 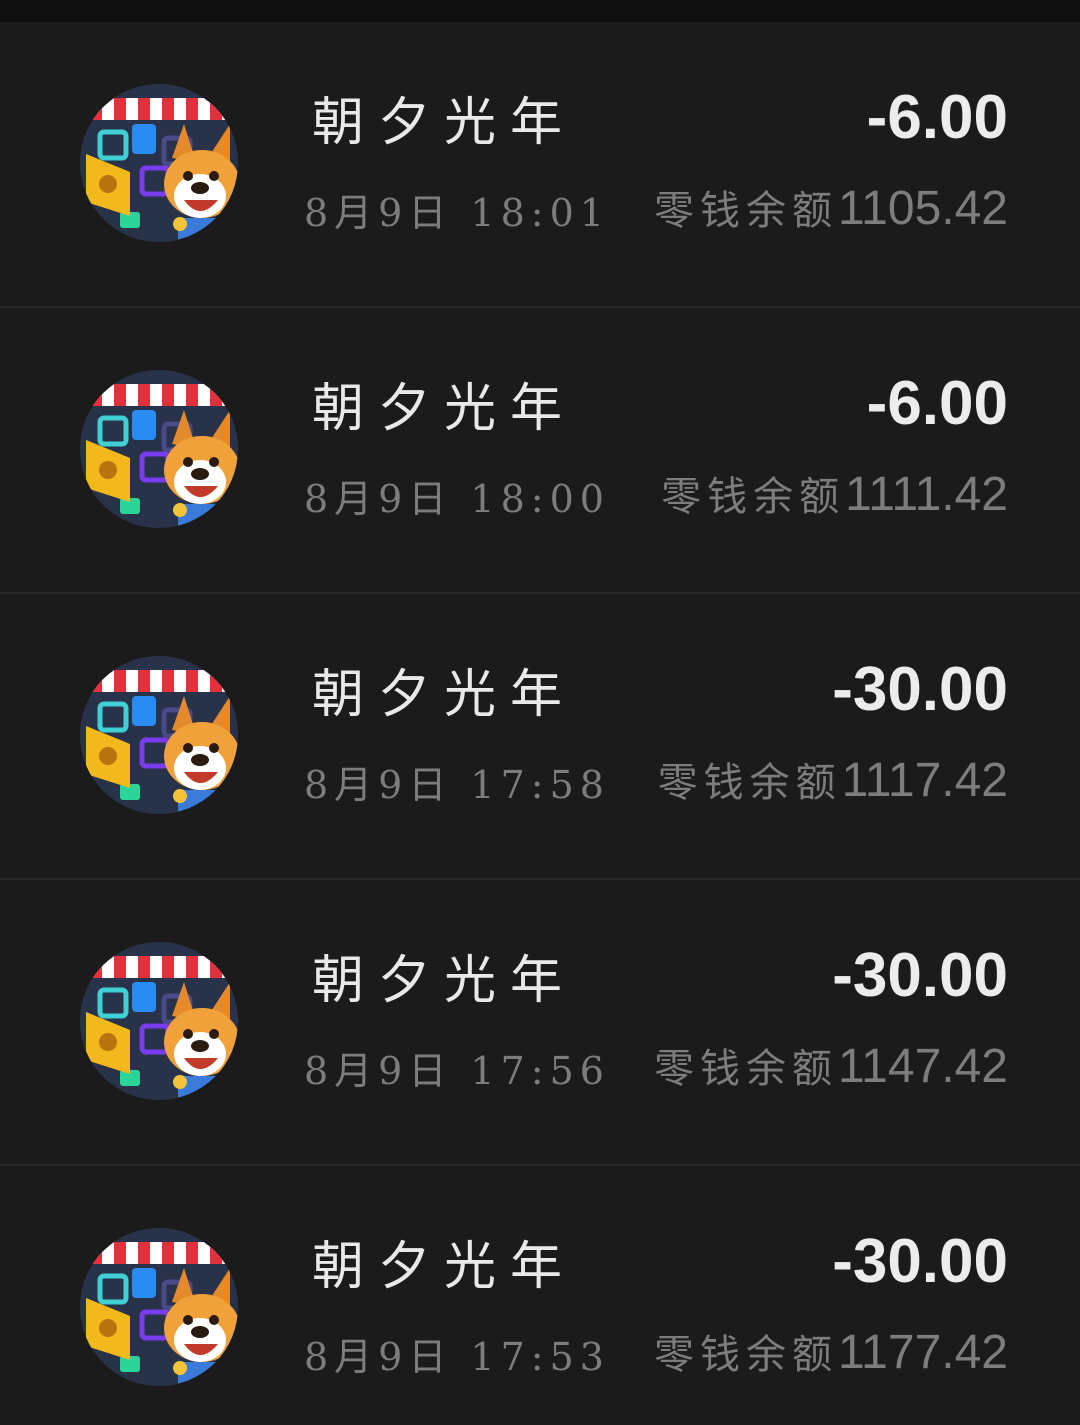 What do you see at coordinates (924, 780) in the screenshot?
I see `balance-value: 1117.42` at bounding box center [924, 780].